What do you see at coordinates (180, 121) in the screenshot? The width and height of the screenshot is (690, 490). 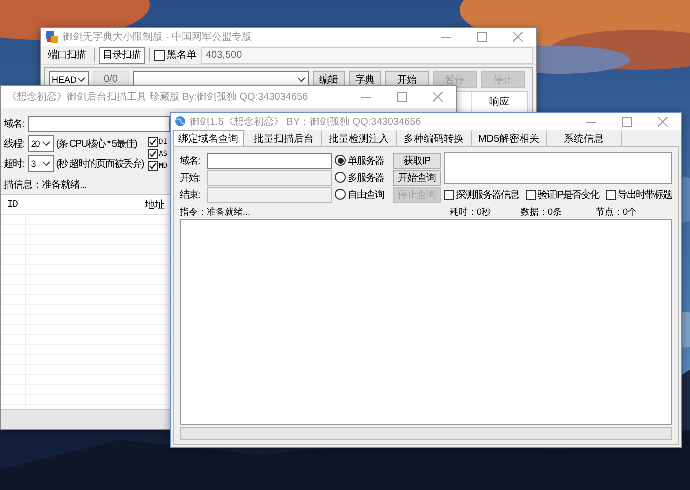 I see `globe-icon` at bounding box center [180, 121].